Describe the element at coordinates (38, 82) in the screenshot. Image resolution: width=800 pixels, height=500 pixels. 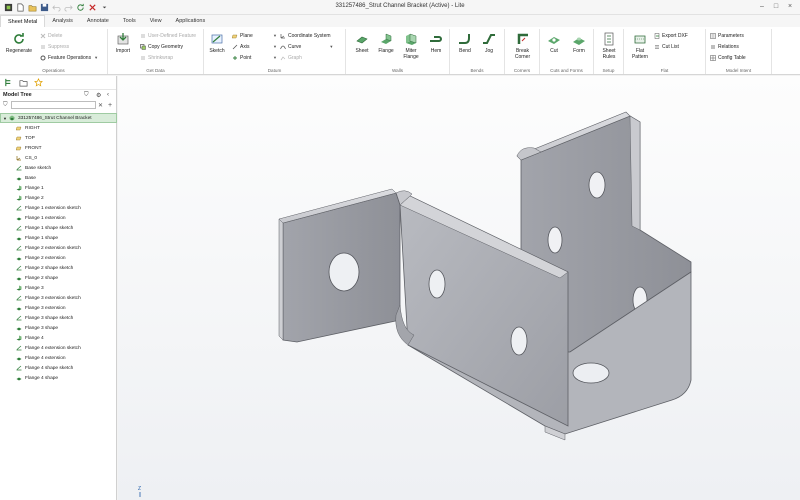
I see `favorites-star-icon` at that location.